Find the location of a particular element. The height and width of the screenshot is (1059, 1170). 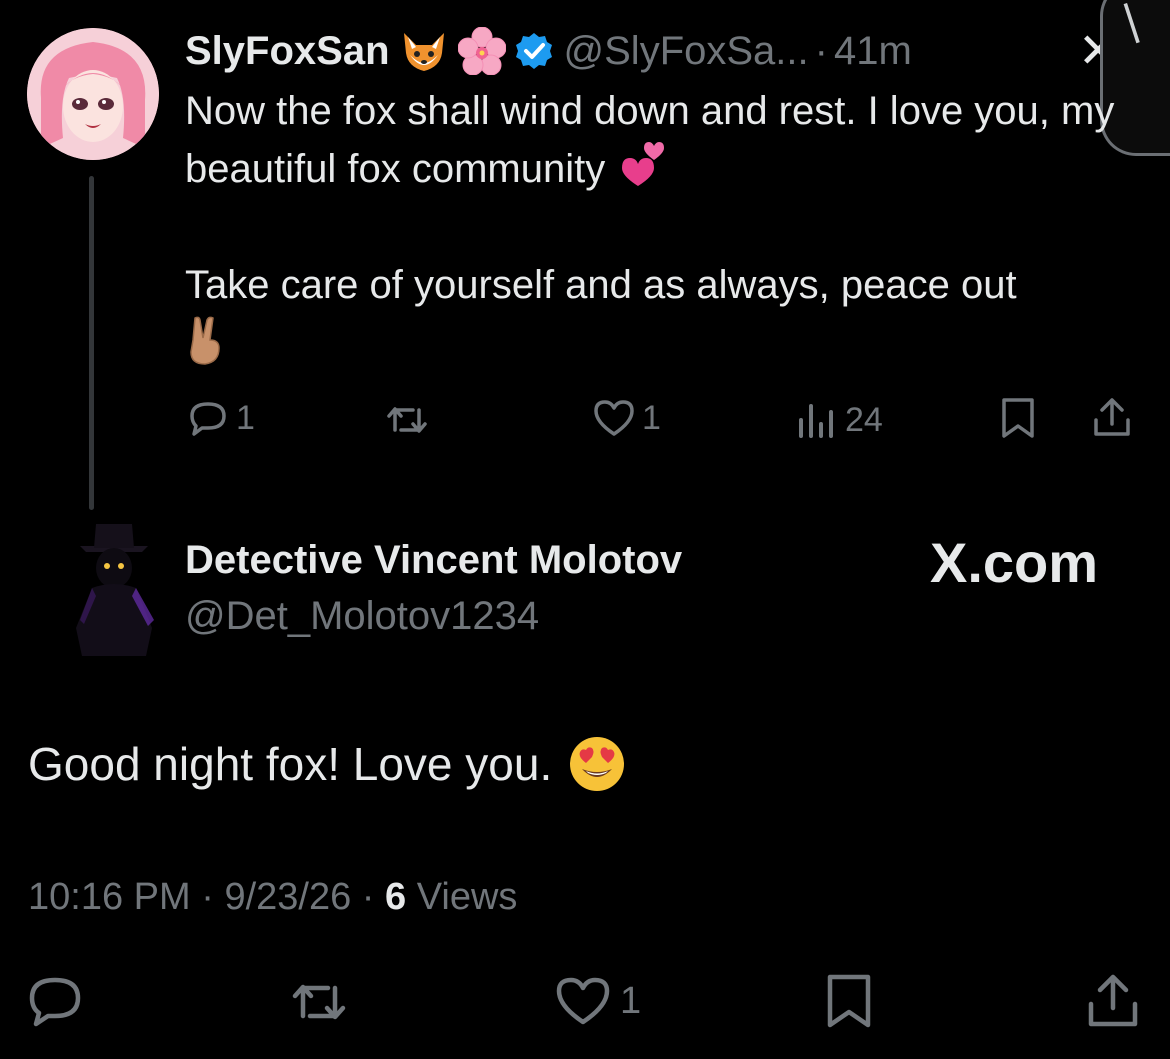

handle: @Det_Molotov1234 is located at coordinates (362, 616).